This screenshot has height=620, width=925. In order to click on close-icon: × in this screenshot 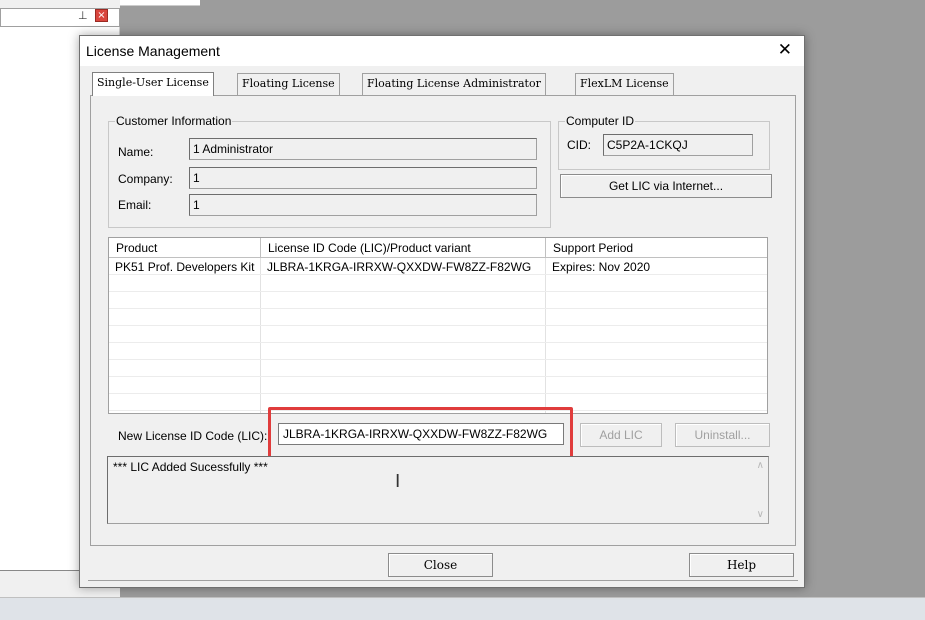, I will do `click(101, 15)`.